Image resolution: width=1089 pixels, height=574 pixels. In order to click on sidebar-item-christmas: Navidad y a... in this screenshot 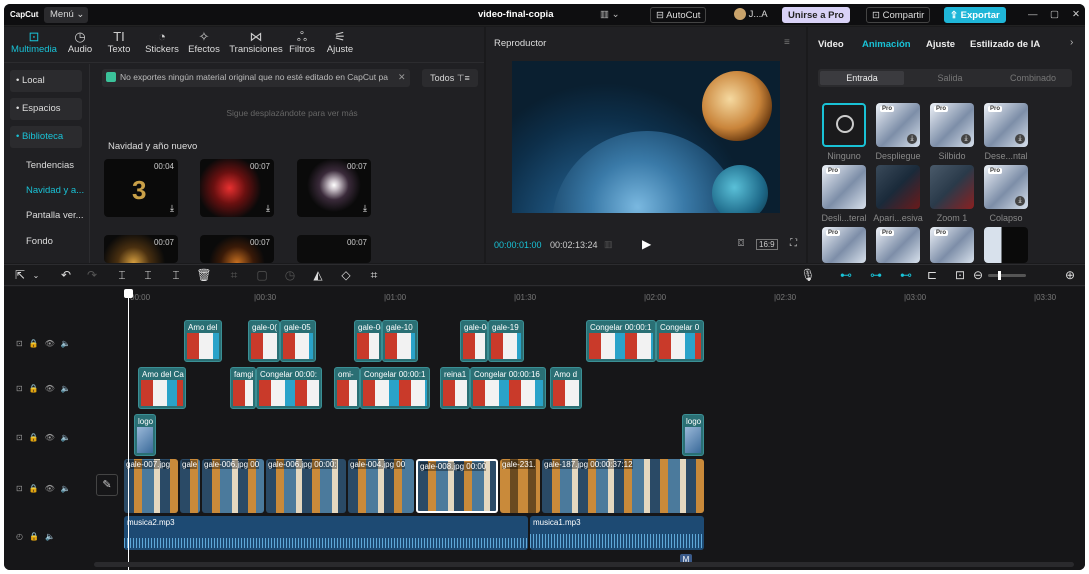, I will do `click(46, 191)`.